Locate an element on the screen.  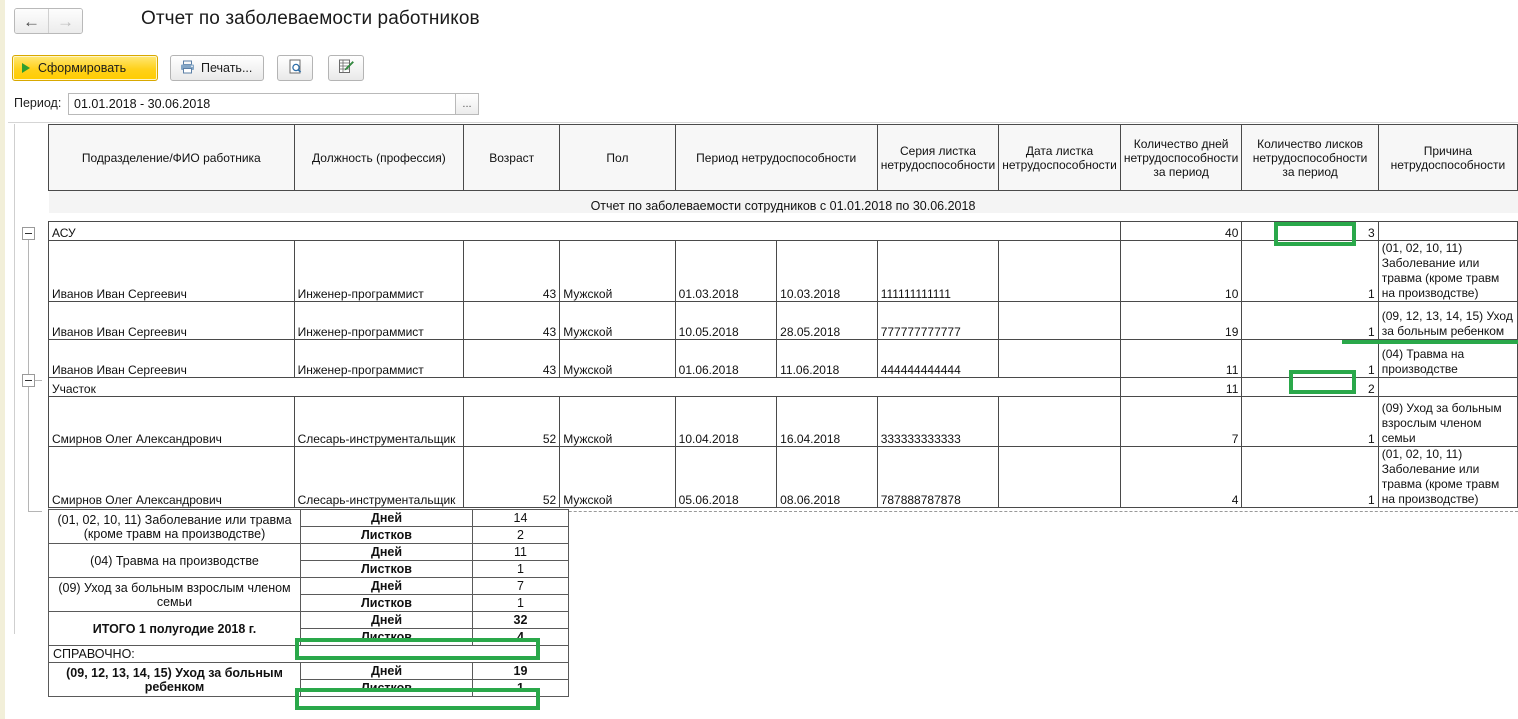
arrow-left-icon: ← is located at coordinates (31, 21).